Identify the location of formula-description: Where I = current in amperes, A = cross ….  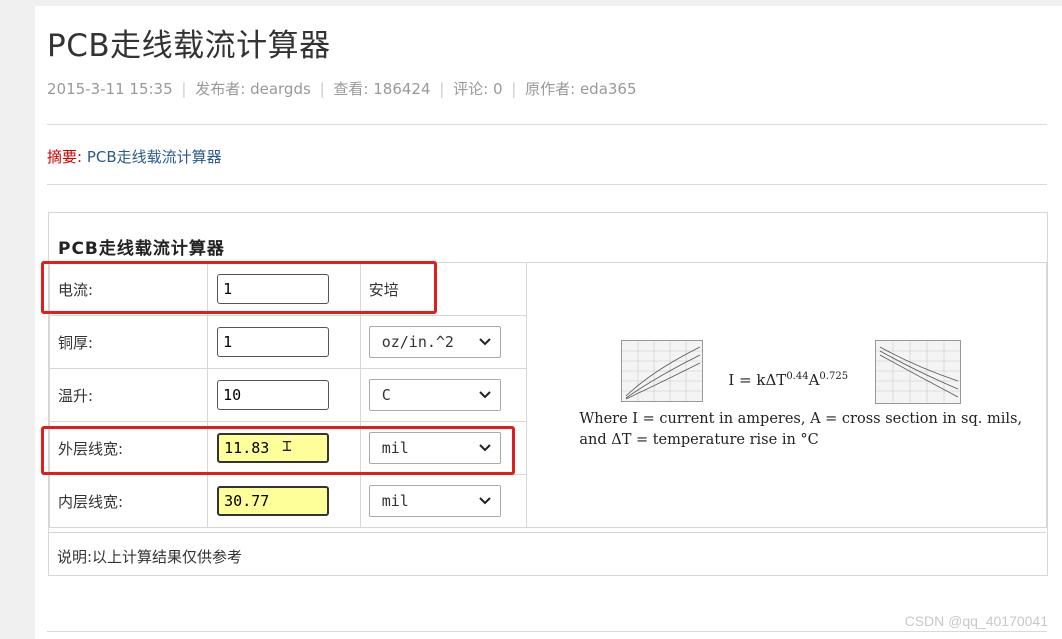
(800, 430).